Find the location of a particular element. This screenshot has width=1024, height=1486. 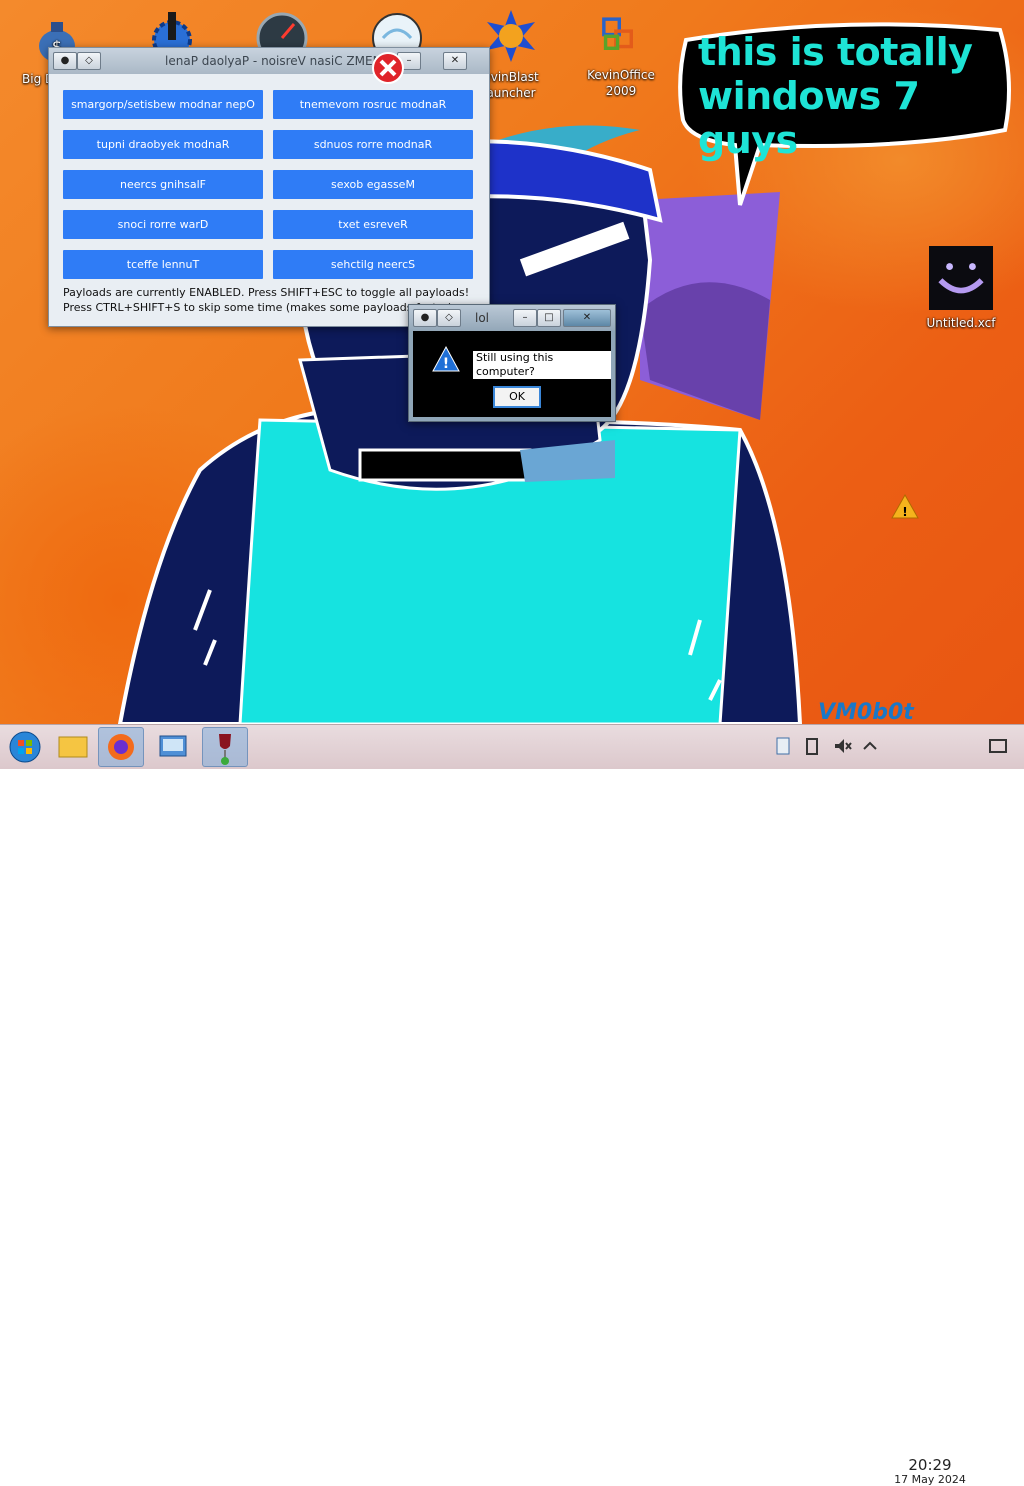

speech-bubble-text: this is totally windows 7 guys is located at coordinates (835, 96).